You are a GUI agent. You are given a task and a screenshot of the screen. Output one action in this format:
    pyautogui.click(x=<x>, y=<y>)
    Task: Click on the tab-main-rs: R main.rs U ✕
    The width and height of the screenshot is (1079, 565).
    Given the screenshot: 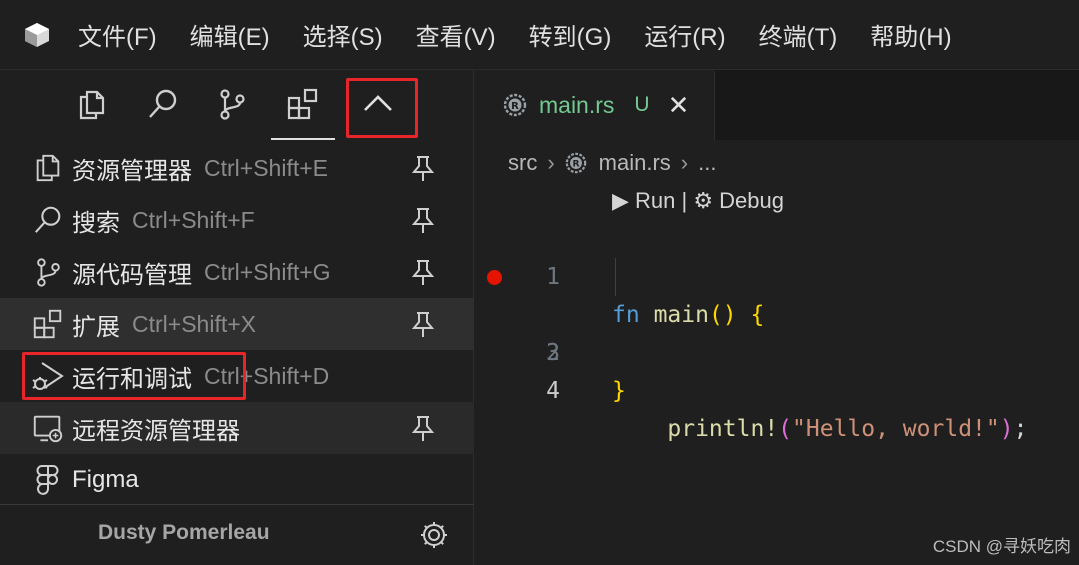 What is the action you would take?
    pyautogui.click(x=595, y=105)
    